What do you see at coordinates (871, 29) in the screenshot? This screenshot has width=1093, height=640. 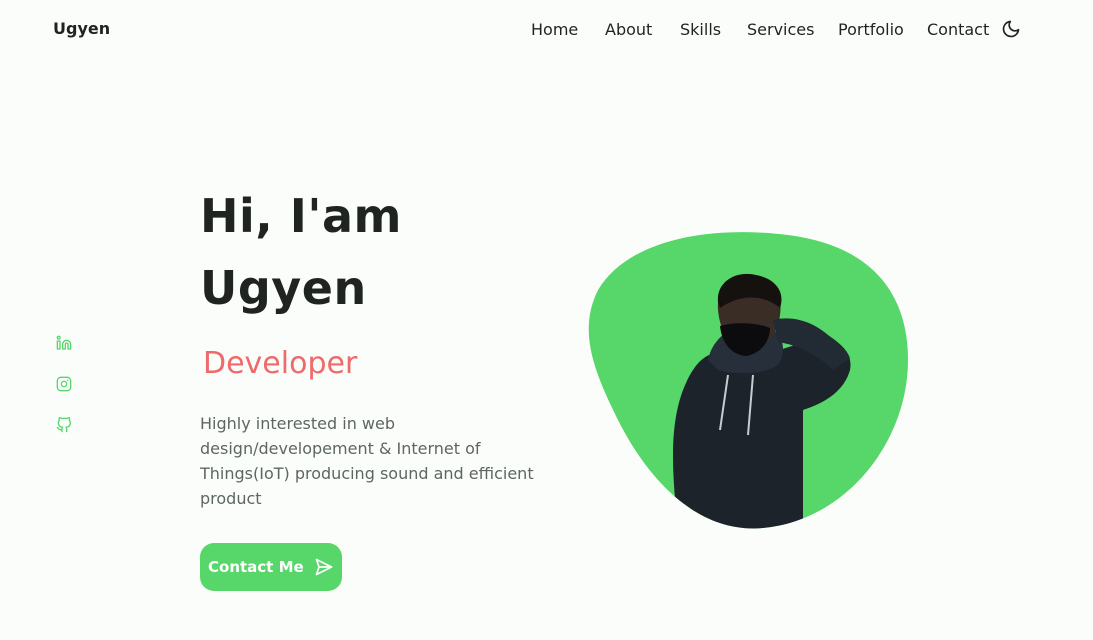 I see `nav-portfolio: Portfolio` at bounding box center [871, 29].